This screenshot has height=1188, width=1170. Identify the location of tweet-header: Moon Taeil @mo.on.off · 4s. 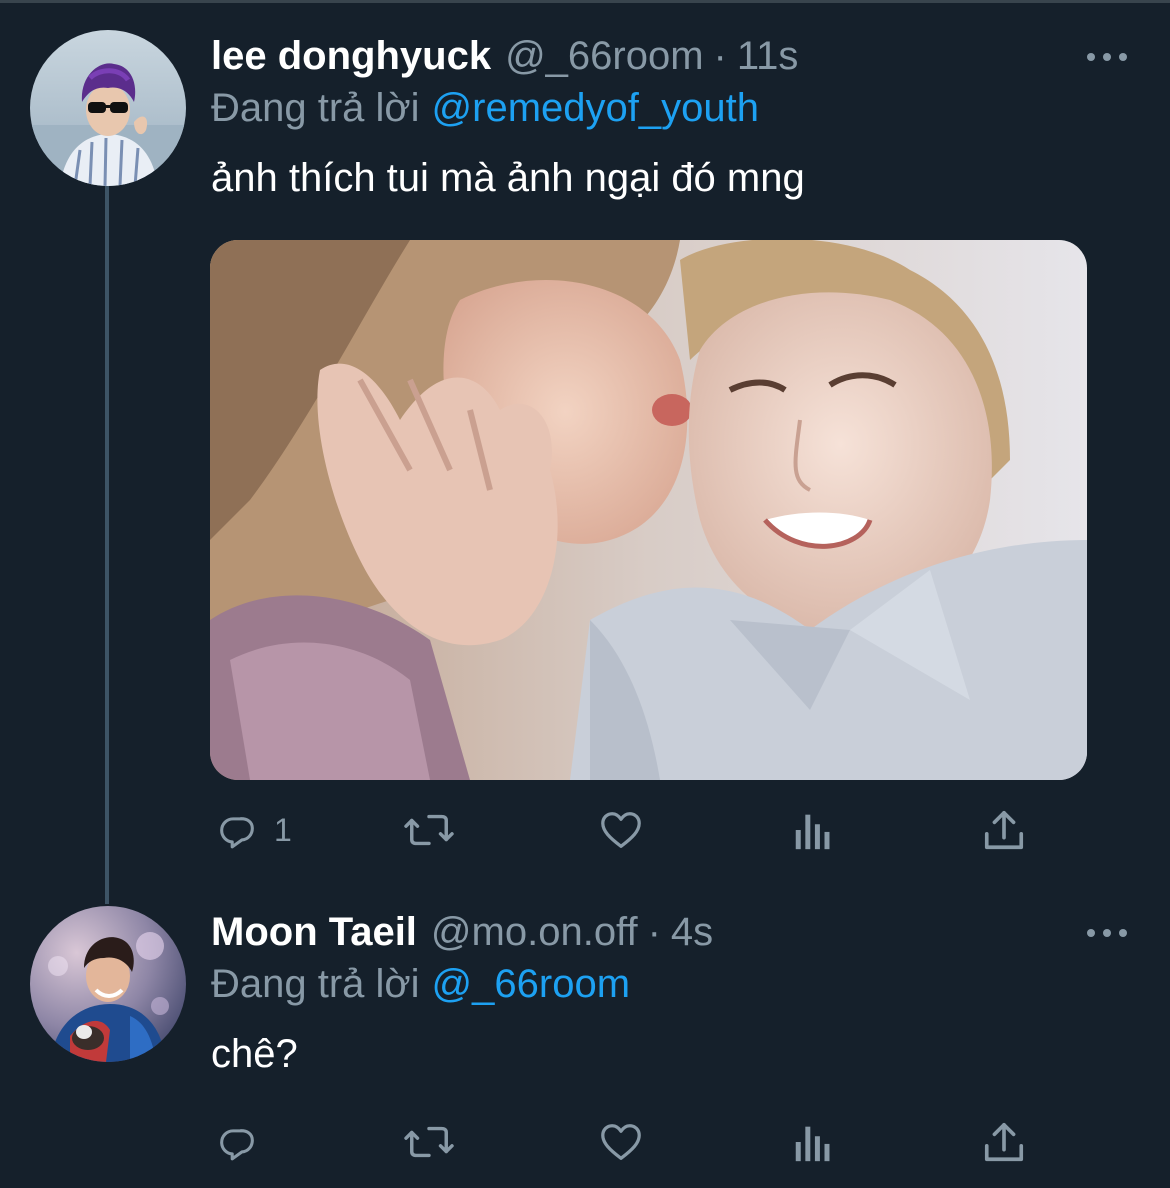
(462, 936).